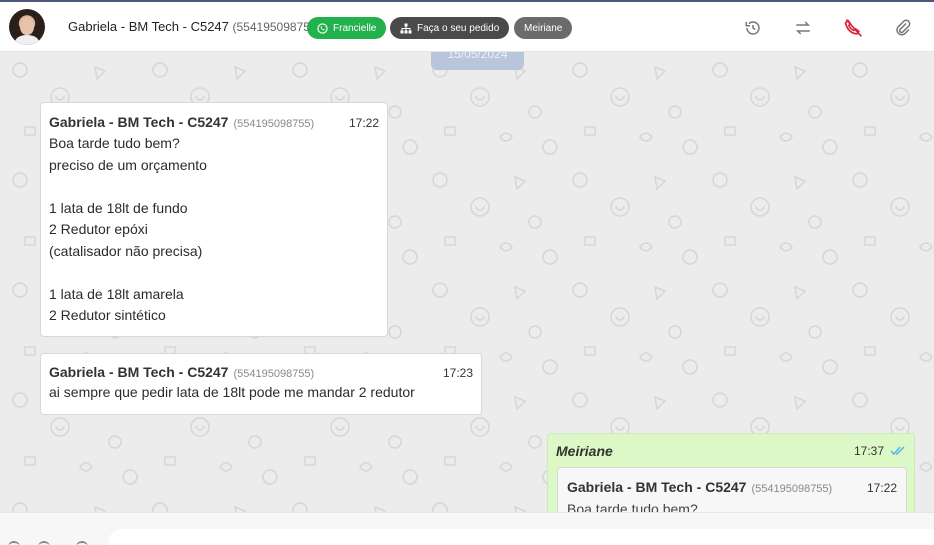 This screenshot has height=545, width=934. I want to click on org-chart-icon, so click(406, 28).